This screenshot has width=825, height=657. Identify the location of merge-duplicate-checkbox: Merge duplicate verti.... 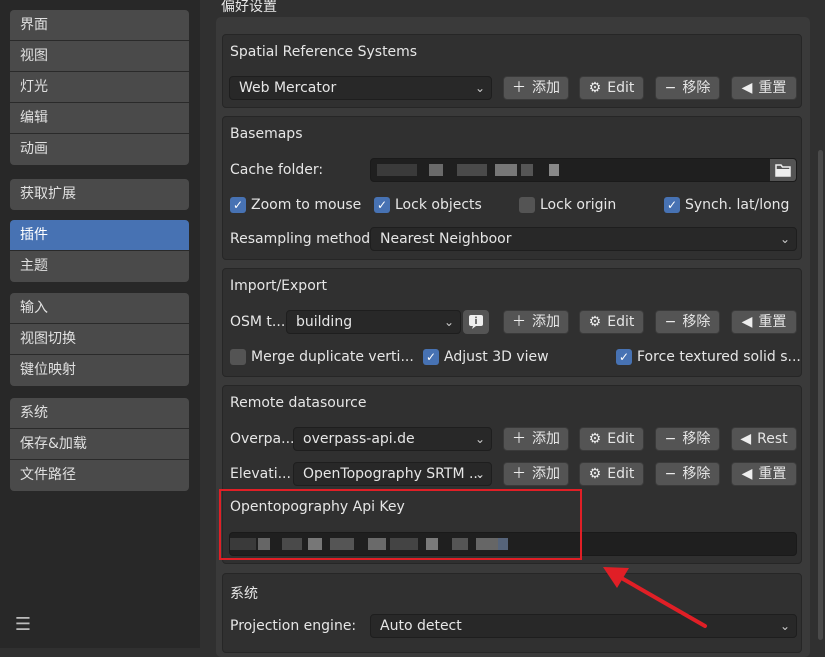
(322, 357).